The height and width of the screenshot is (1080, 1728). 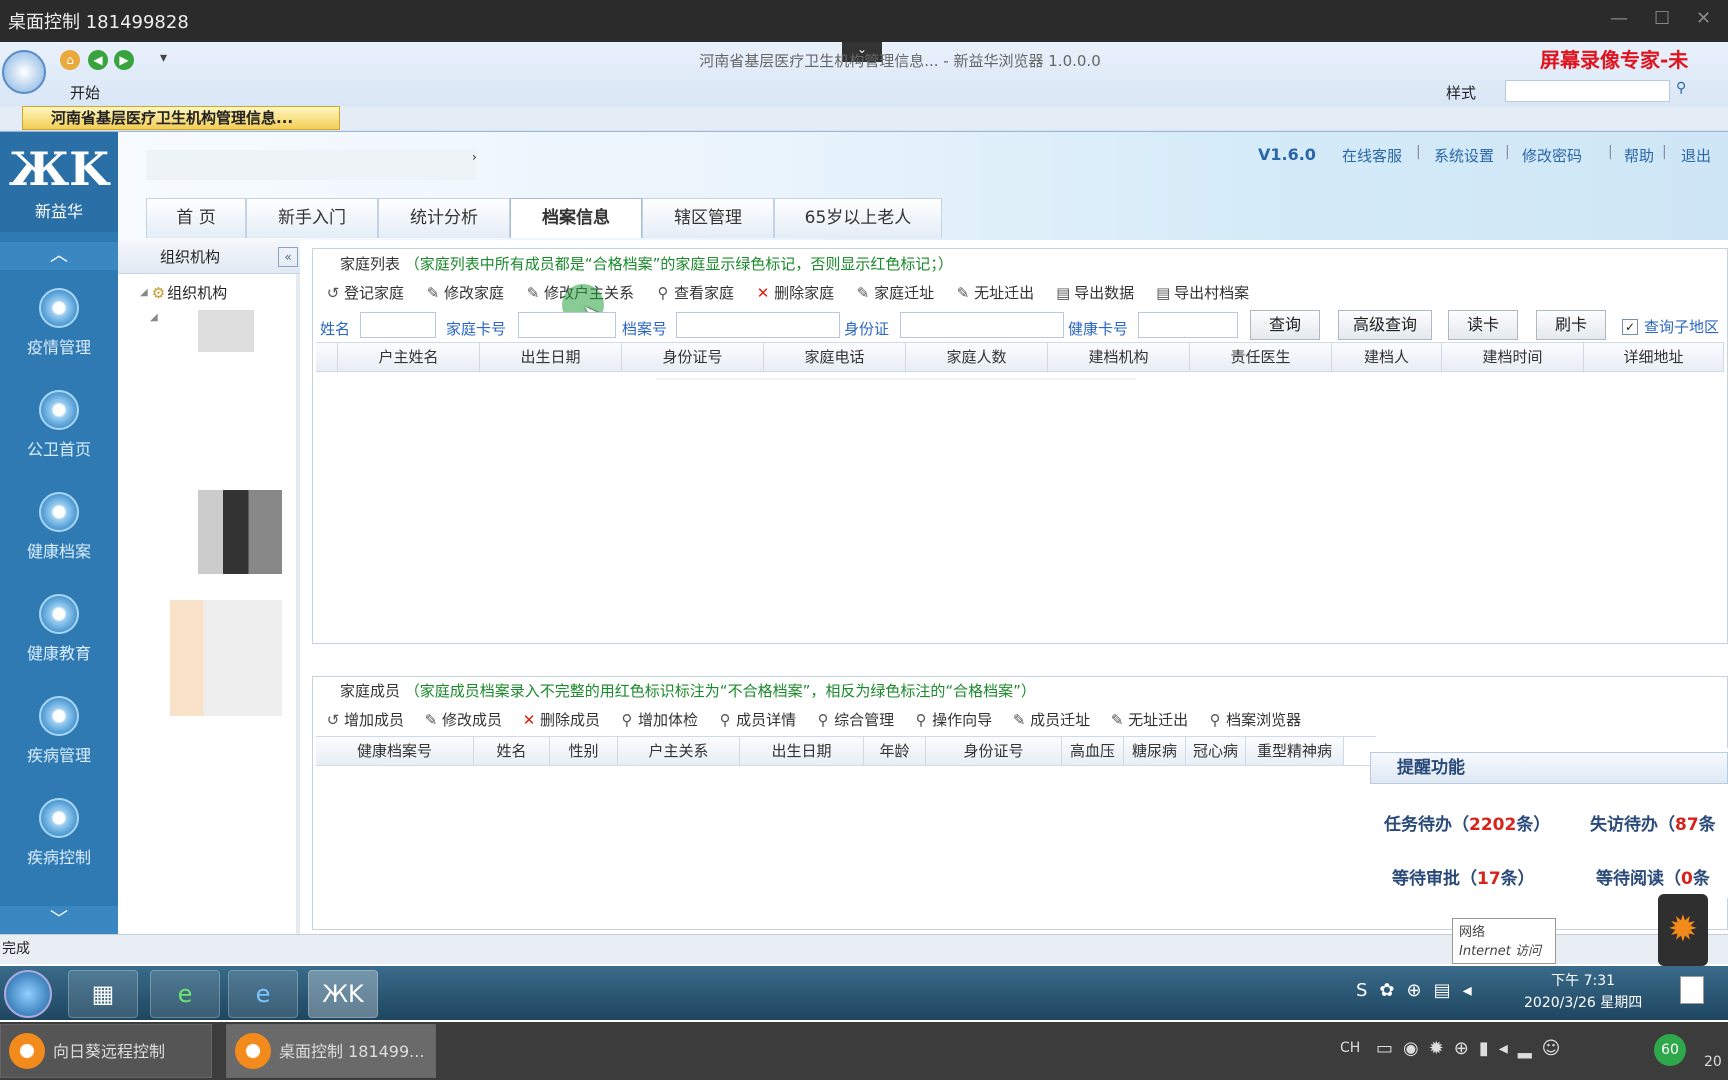 What do you see at coordinates (463, 719) in the screenshot?
I see `edit-member-button: ✎ 修改成员` at bounding box center [463, 719].